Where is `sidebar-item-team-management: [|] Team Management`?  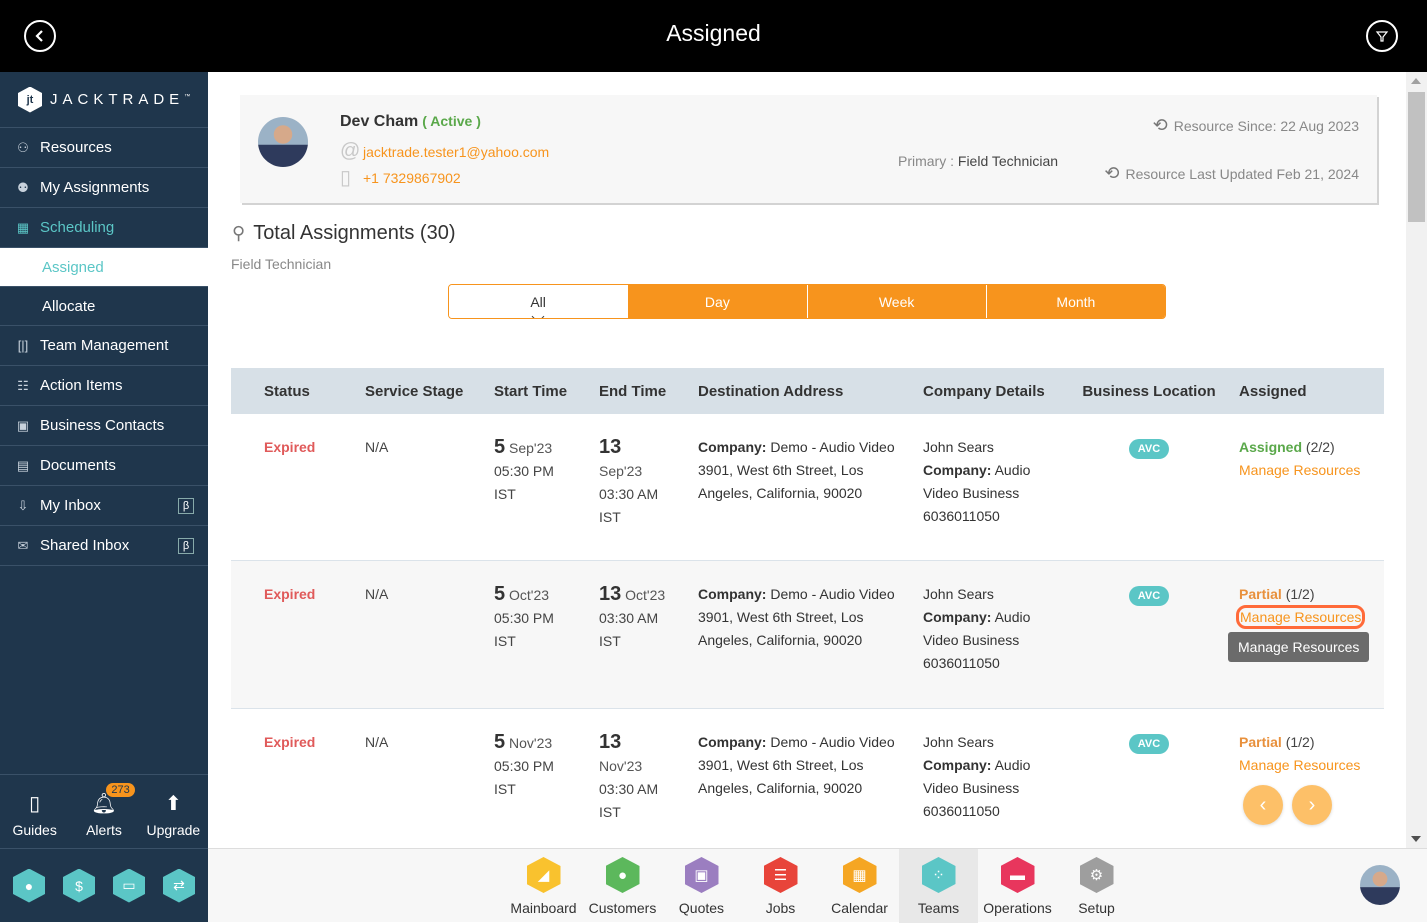 sidebar-item-team-management: [|] Team Management is located at coordinates (104, 346).